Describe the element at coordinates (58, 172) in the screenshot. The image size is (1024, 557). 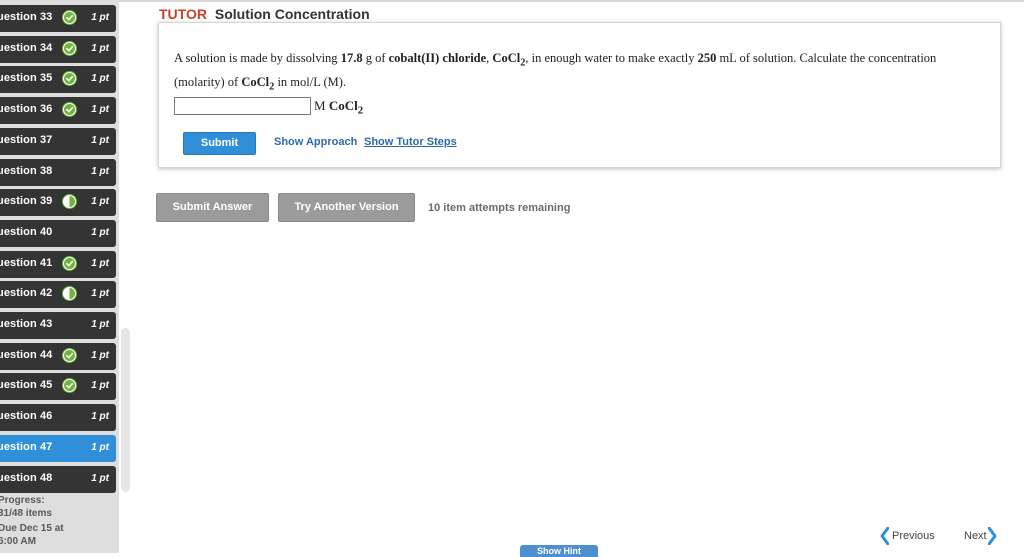
I see `question-item: uestion 38 1 pt` at that location.